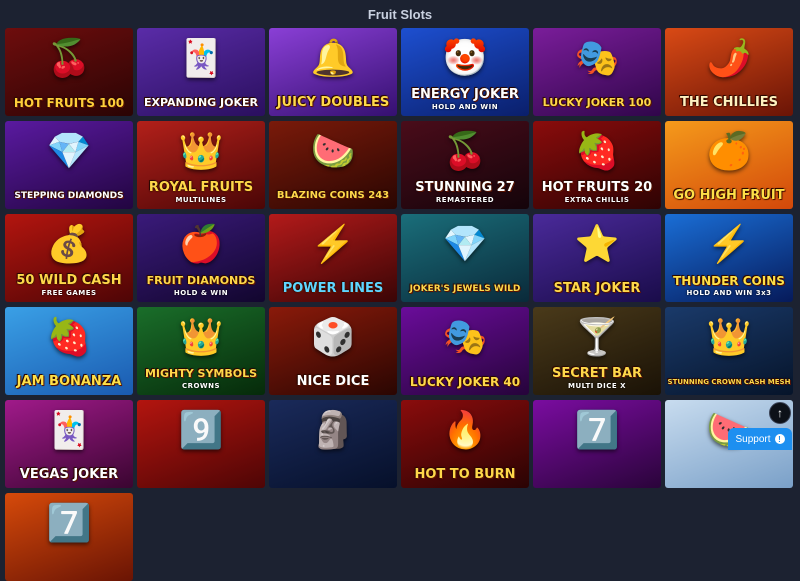 The width and height of the screenshot is (800, 581). I want to click on game-tile: 🌶️ THE CHILLIES, so click(729, 72).